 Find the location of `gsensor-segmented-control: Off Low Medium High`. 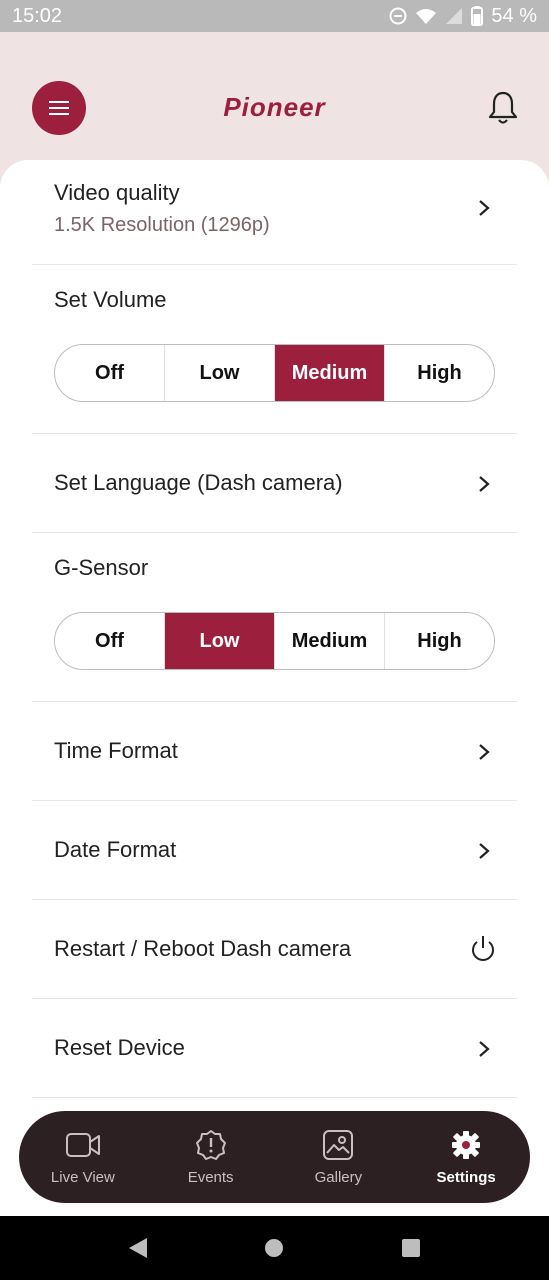

gsensor-segmented-control: Off Low Medium High is located at coordinates (274, 641).